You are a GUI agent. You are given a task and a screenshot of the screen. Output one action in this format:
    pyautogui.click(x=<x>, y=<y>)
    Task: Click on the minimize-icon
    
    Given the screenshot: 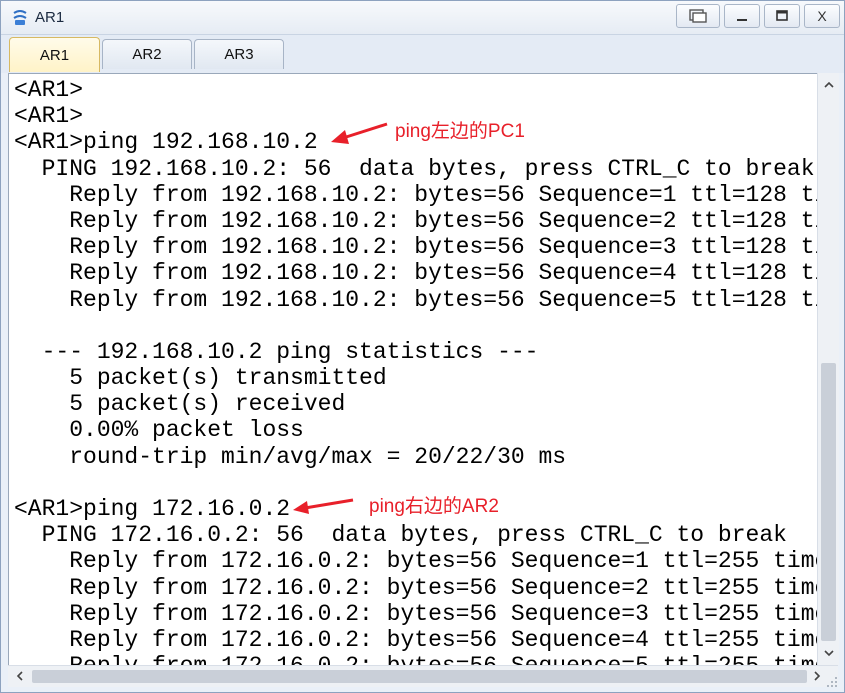 What is the action you would take?
    pyautogui.click(x=742, y=16)
    